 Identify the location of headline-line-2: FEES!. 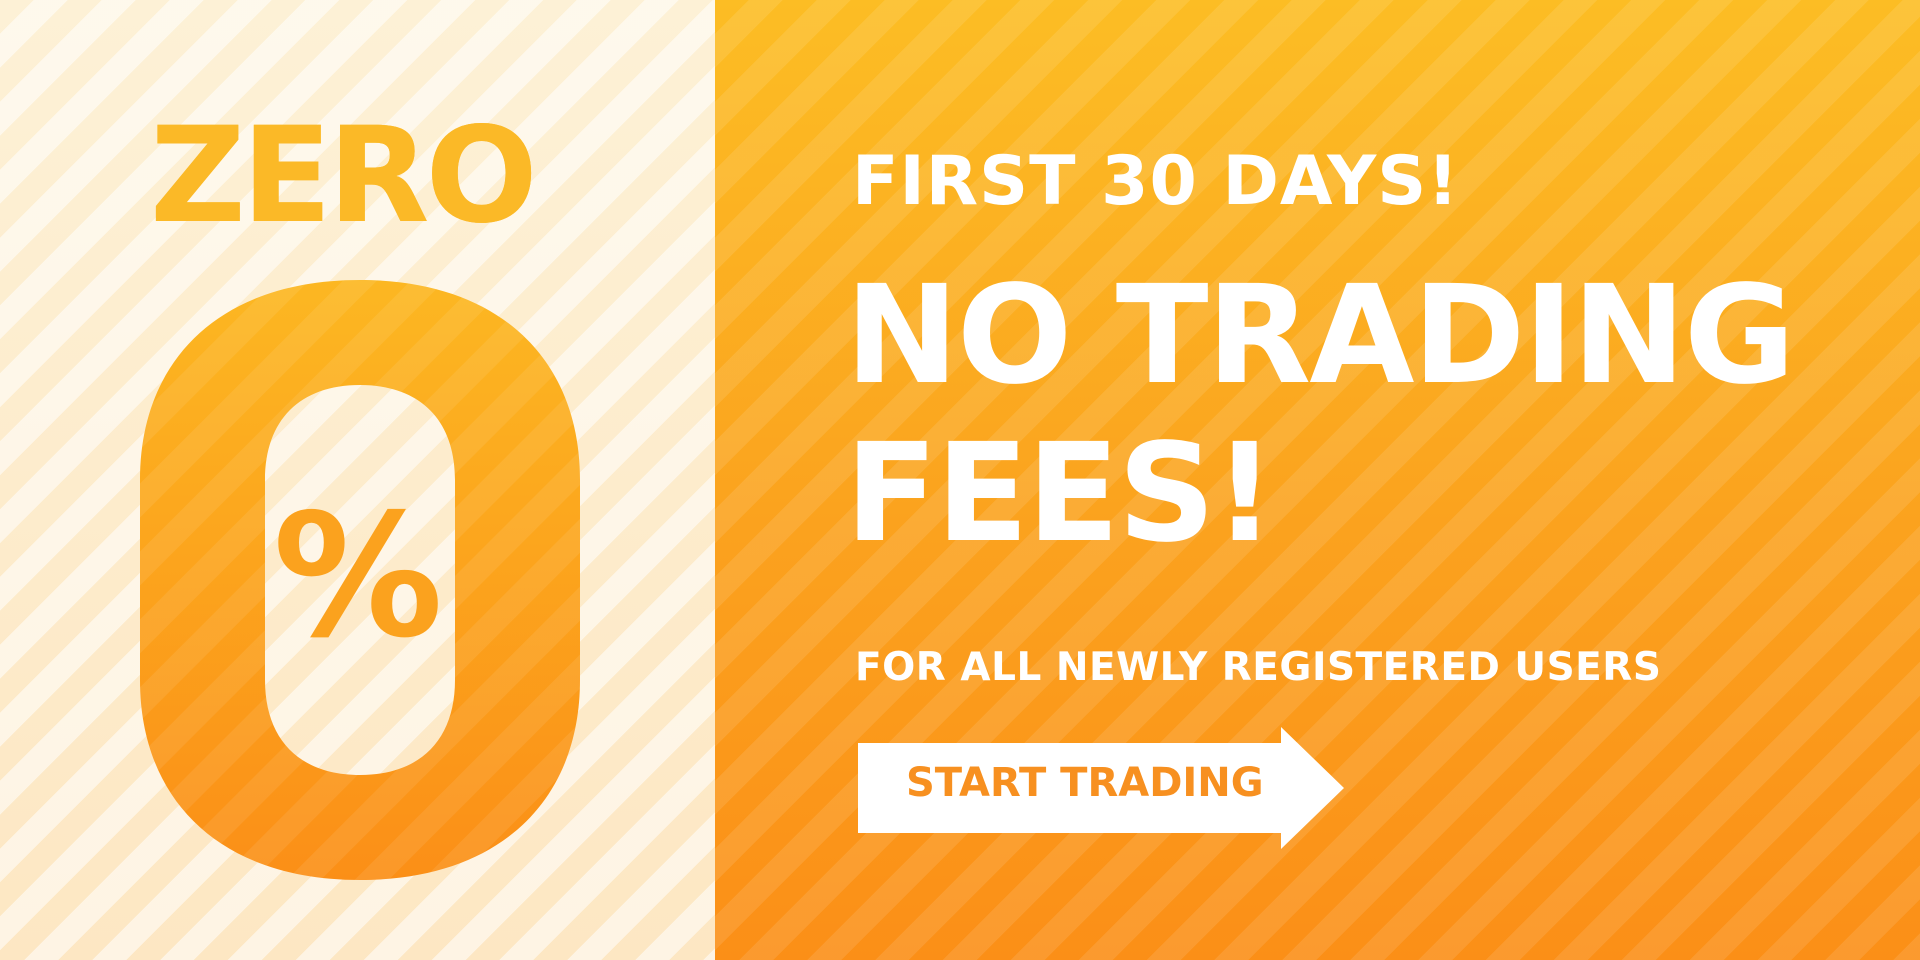
(1060, 493).